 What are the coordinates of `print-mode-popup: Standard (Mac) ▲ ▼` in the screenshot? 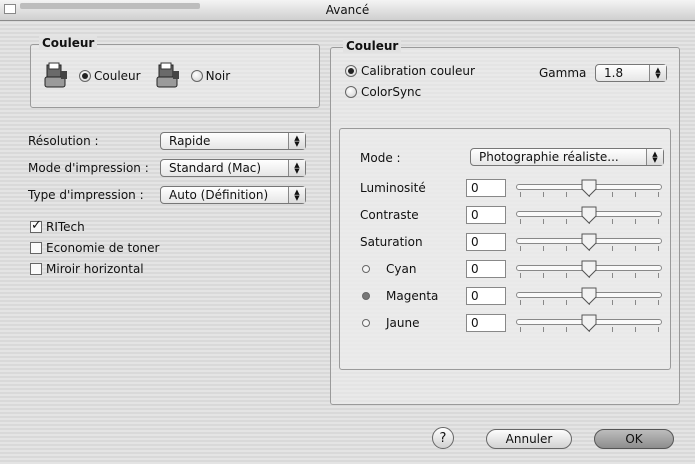 It's located at (233, 168).